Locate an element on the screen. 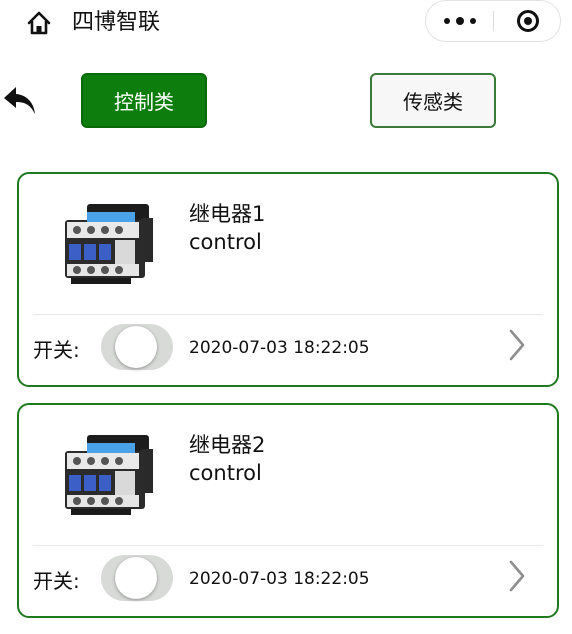  back-arrow-icon is located at coordinates (20, 101).